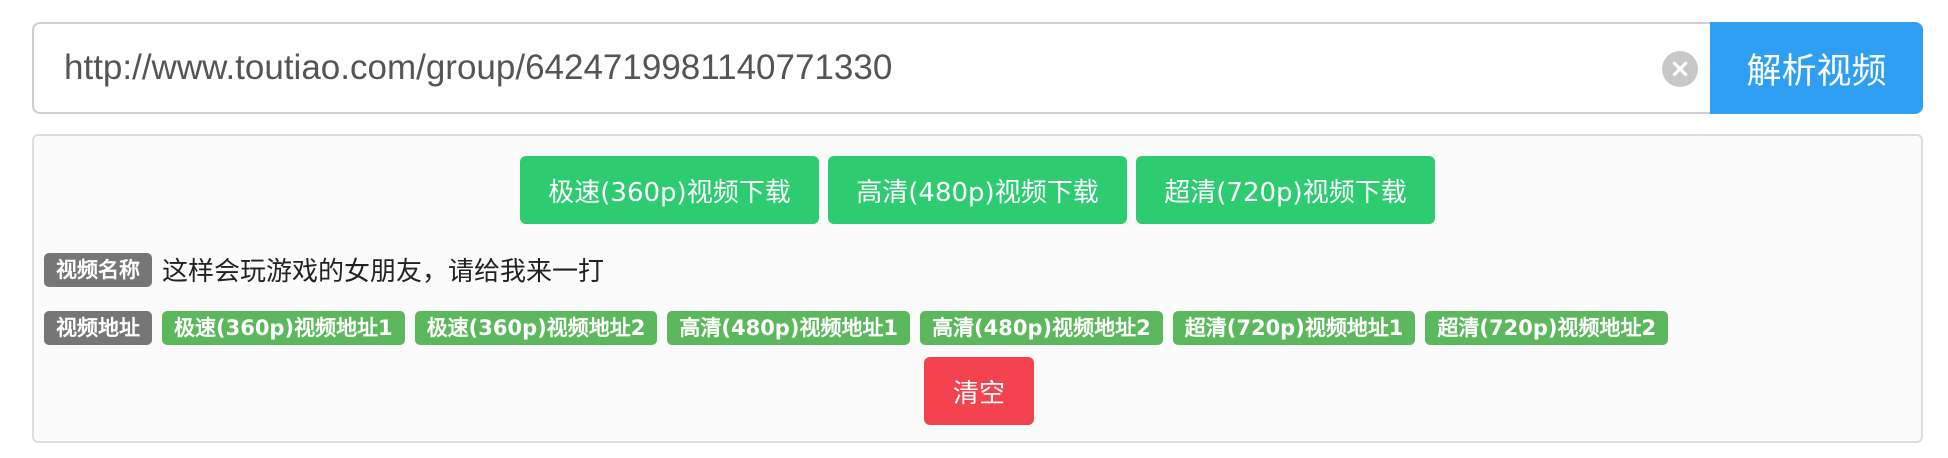  Describe the element at coordinates (283, 328) in the screenshot. I see `address-link-360p-1: 极速(360p)视频地址1` at that location.